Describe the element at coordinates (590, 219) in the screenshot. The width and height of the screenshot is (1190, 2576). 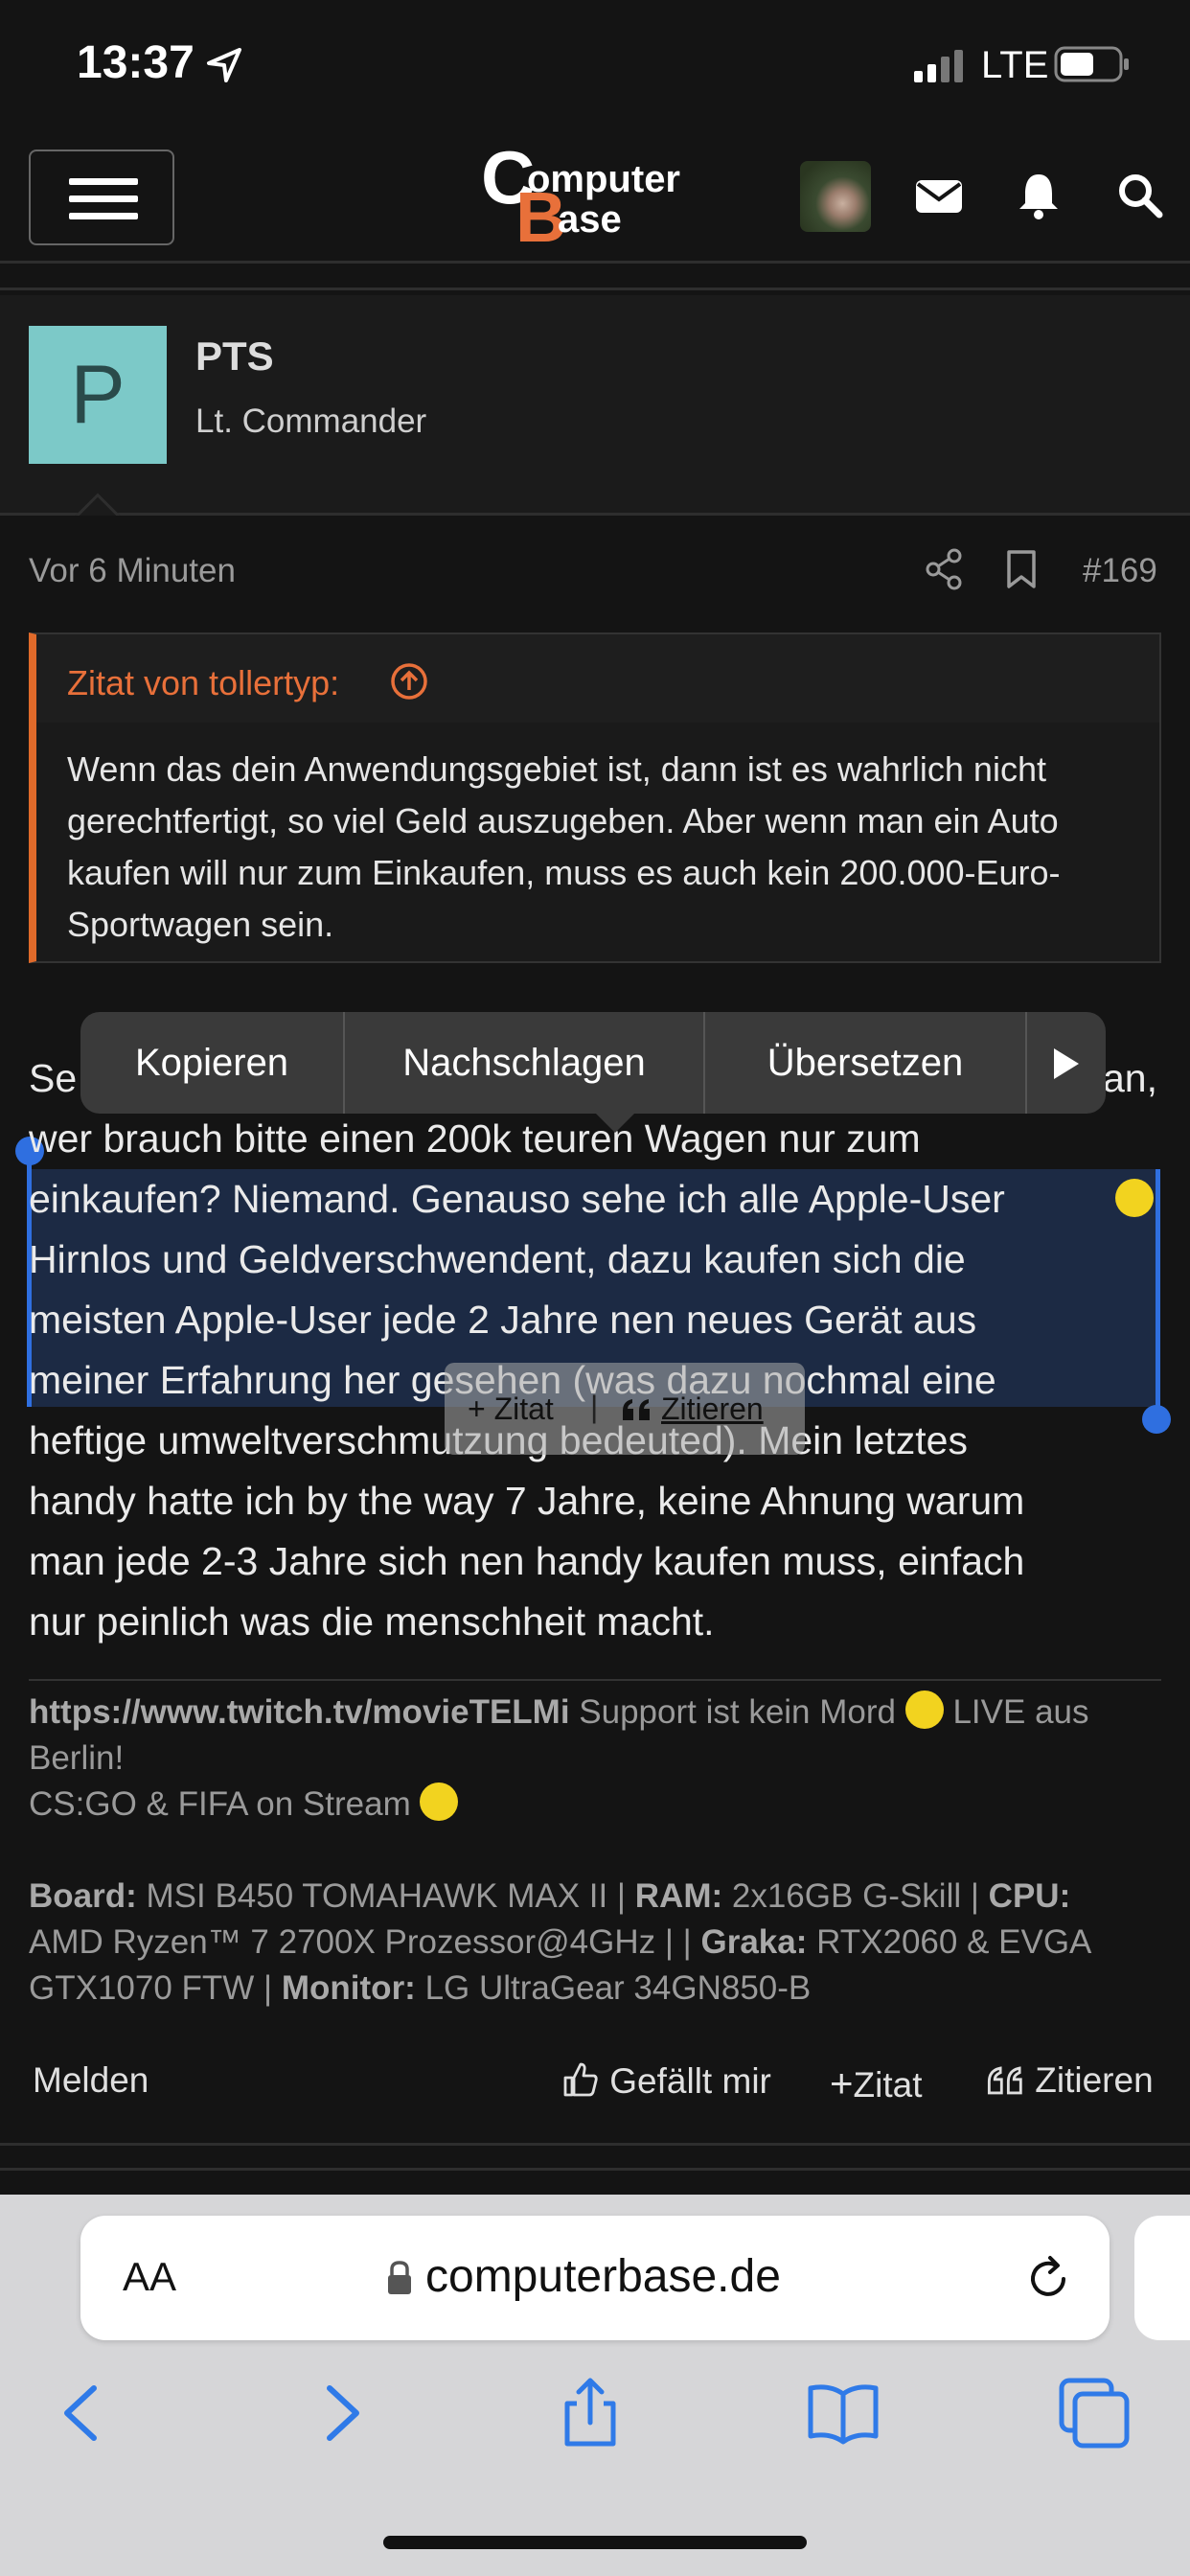
I see `svg-text: ase` at that location.